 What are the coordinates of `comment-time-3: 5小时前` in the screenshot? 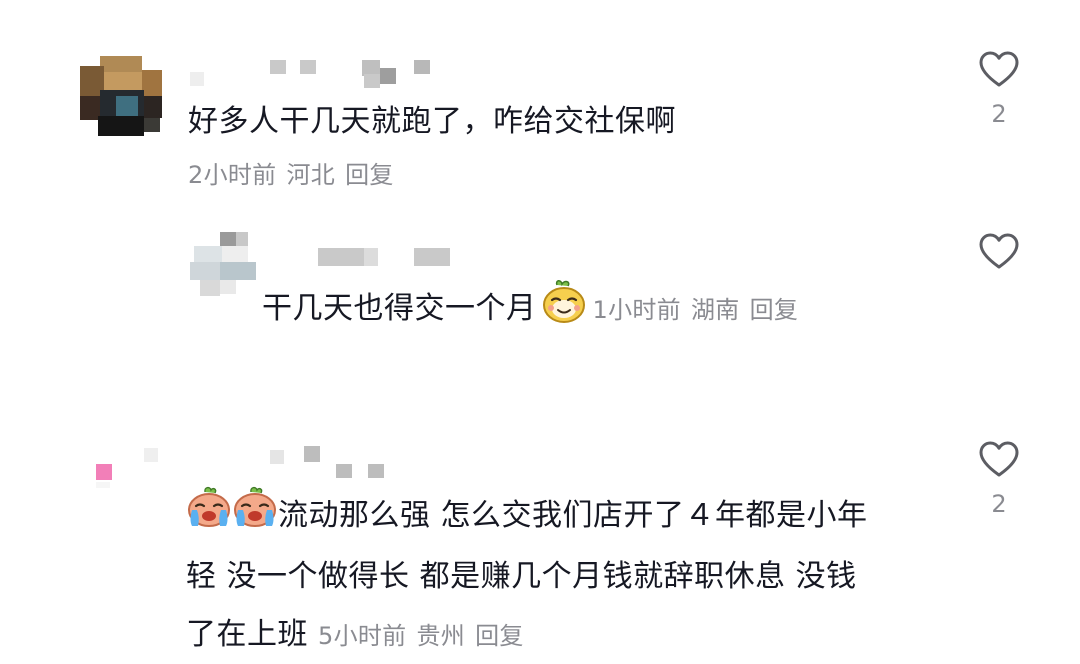 It's located at (362, 636).